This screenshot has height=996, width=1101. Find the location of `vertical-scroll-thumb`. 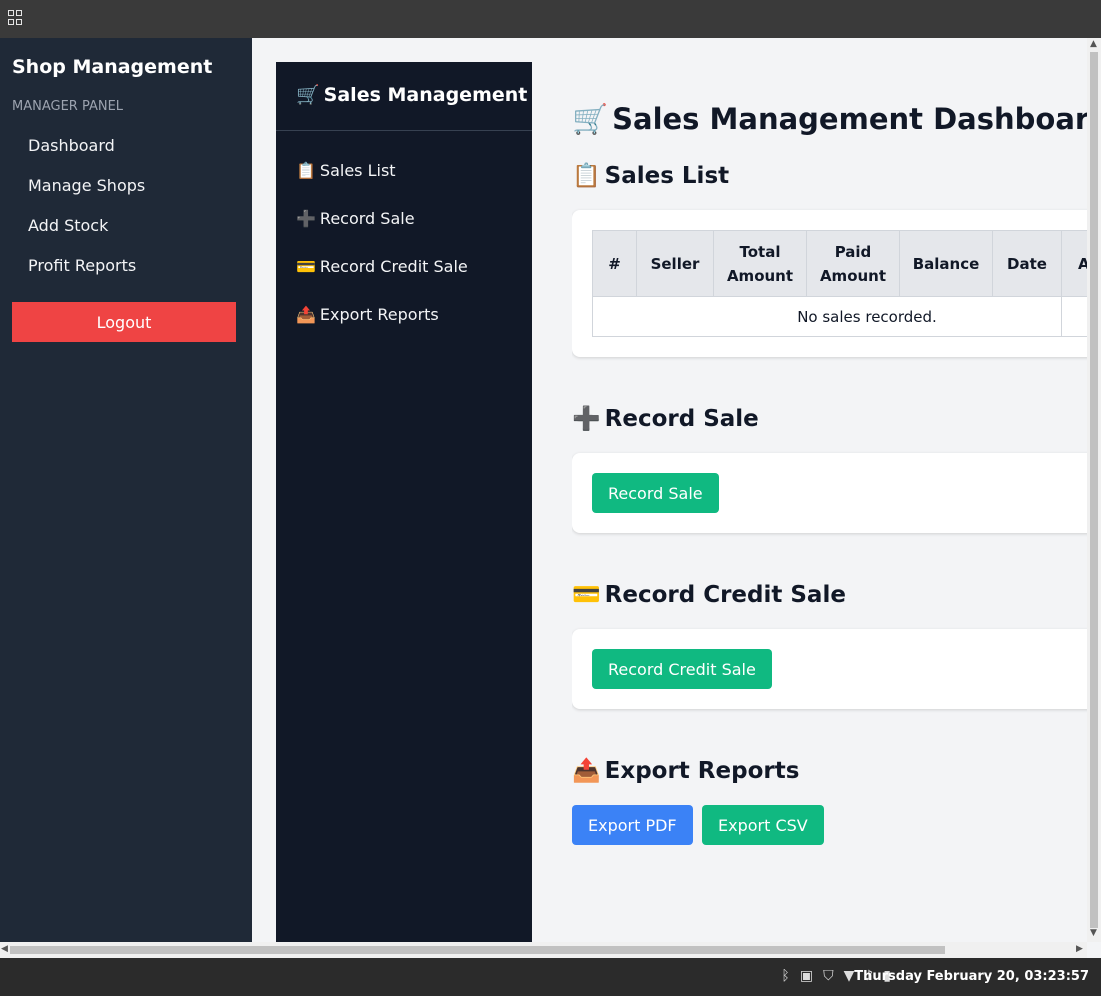

vertical-scroll-thumb is located at coordinates (1094, 490).